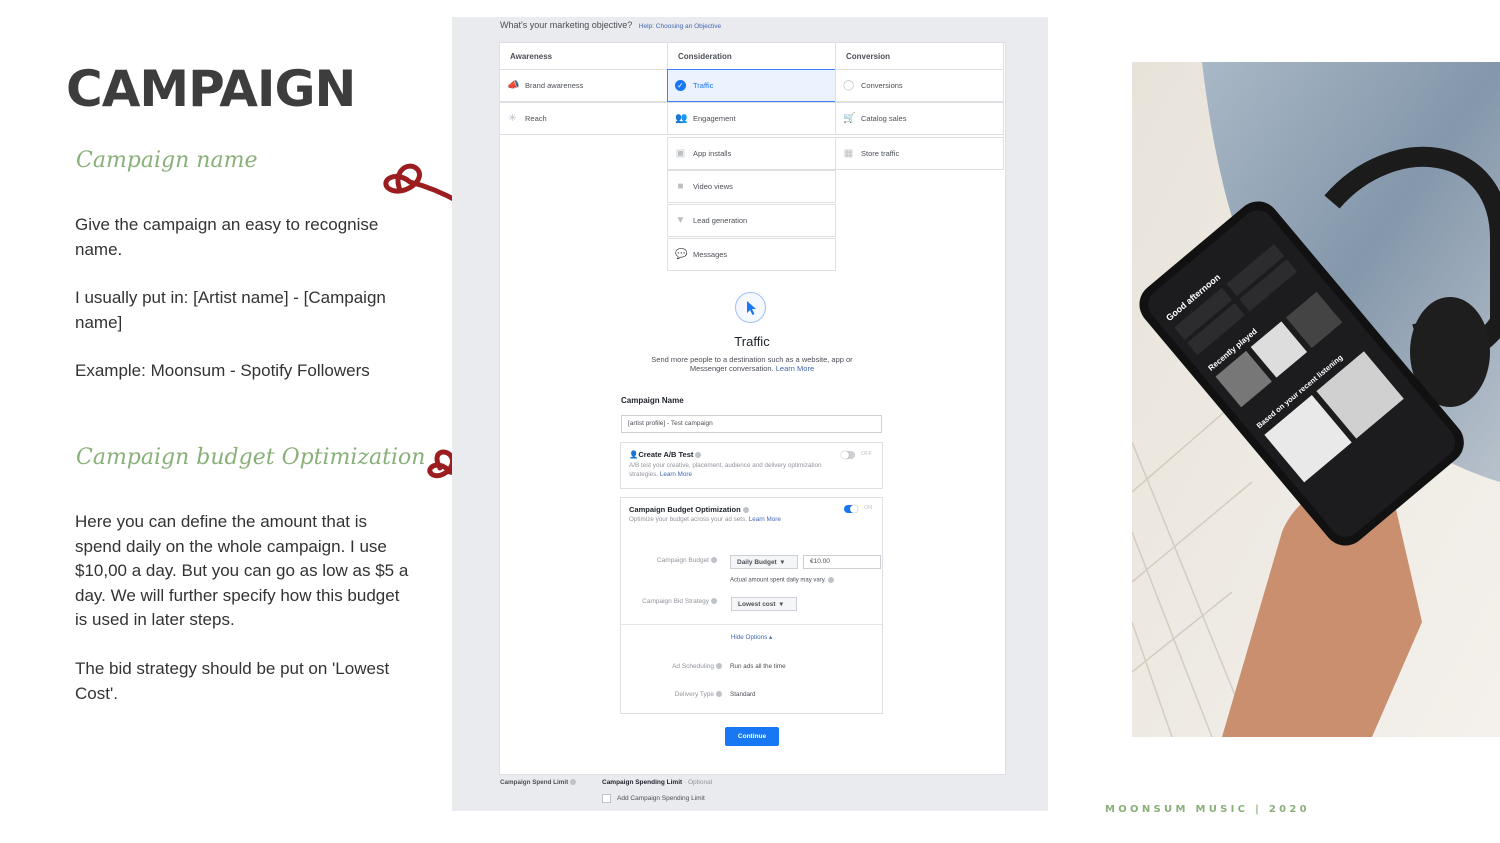  I want to click on ab-test-title: 👤Create A/B Test, so click(665, 454).